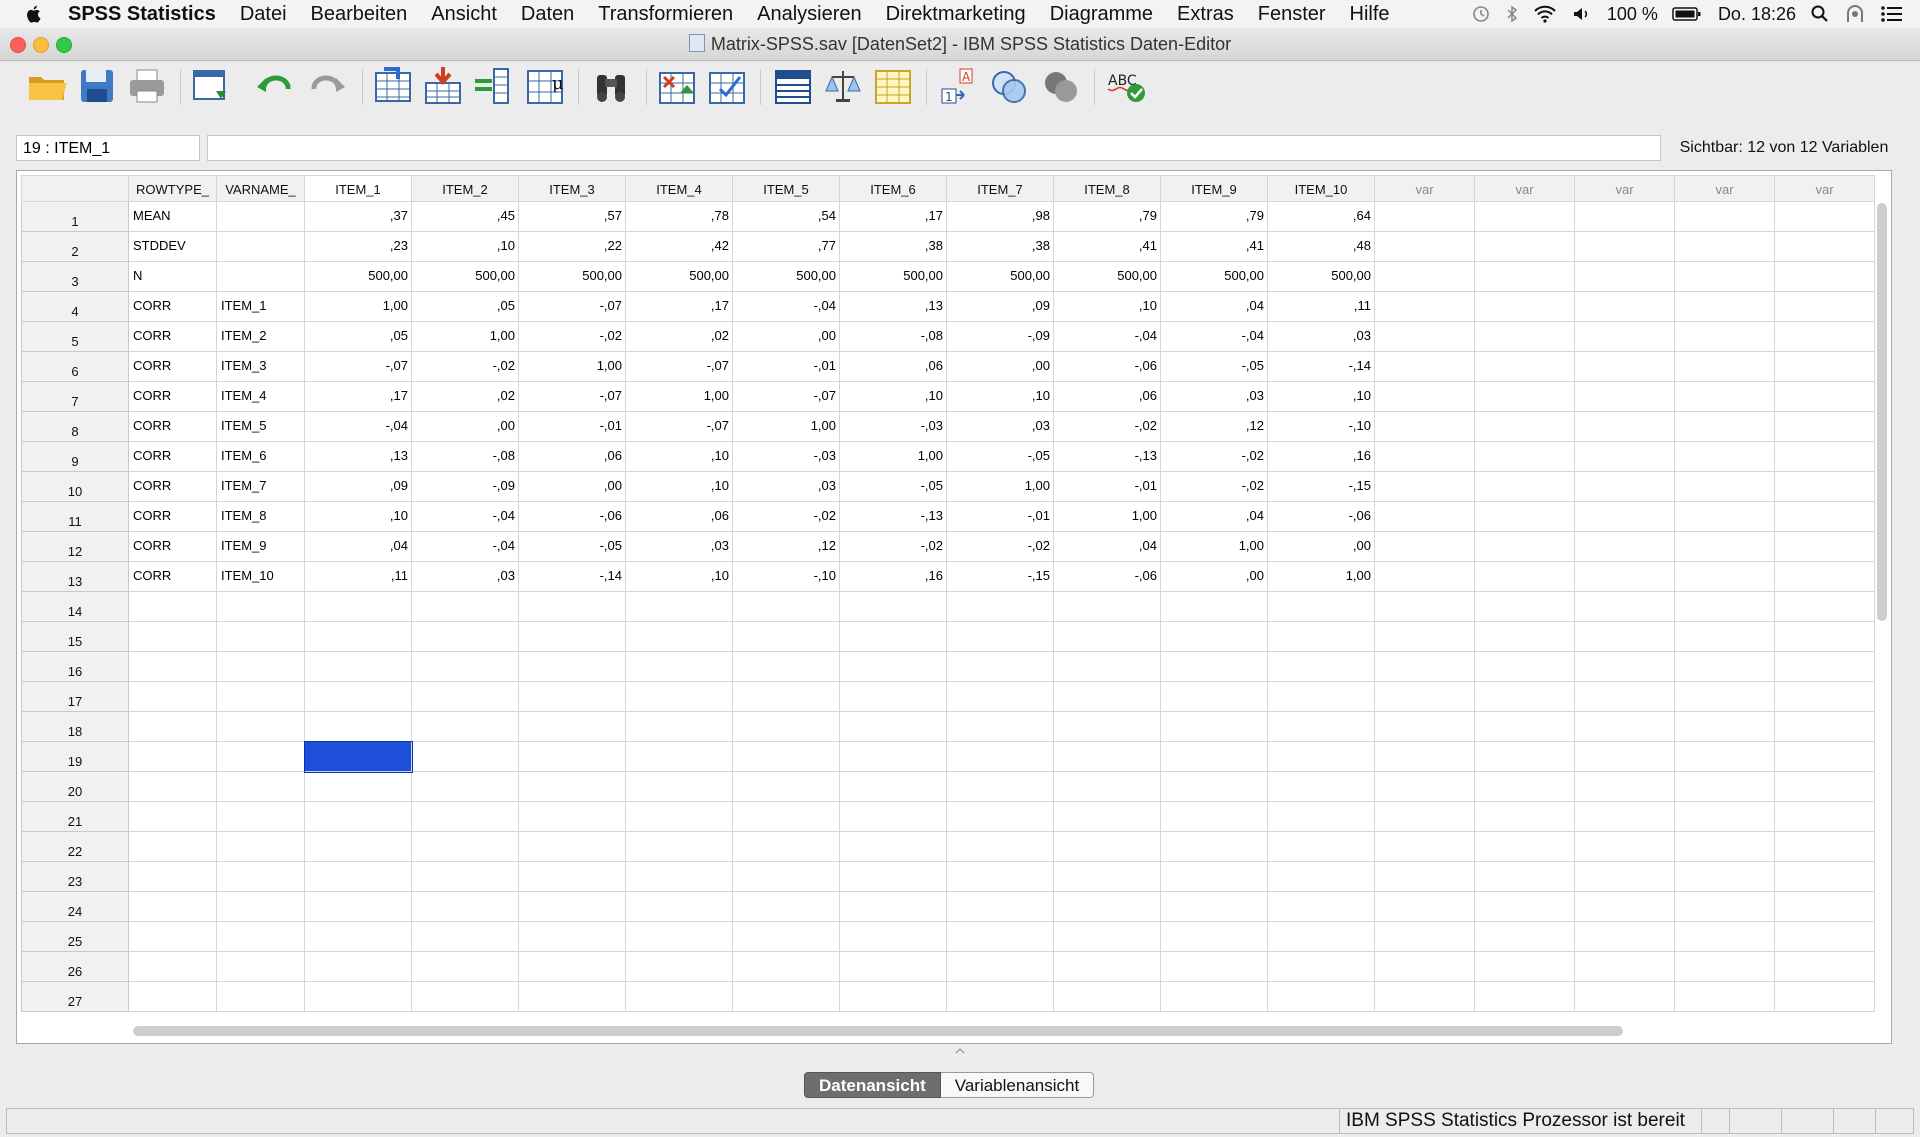 This screenshot has width=1920, height=1137. Describe the element at coordinates (572, 216) in the screenshot. I see `data-cell: ,57` at that location.